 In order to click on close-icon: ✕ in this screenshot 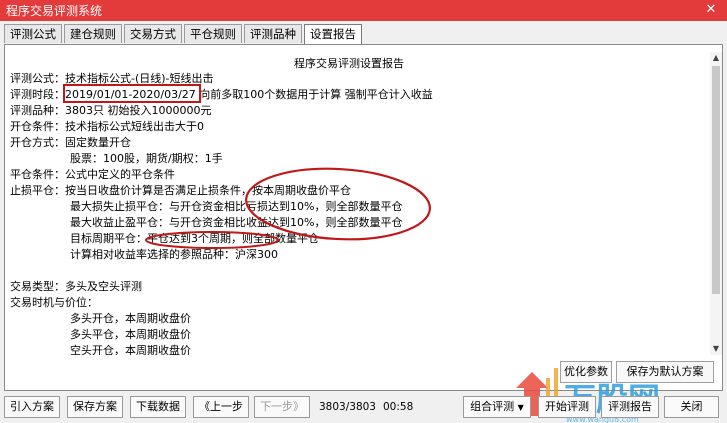, I will do `click(711, 10)`.